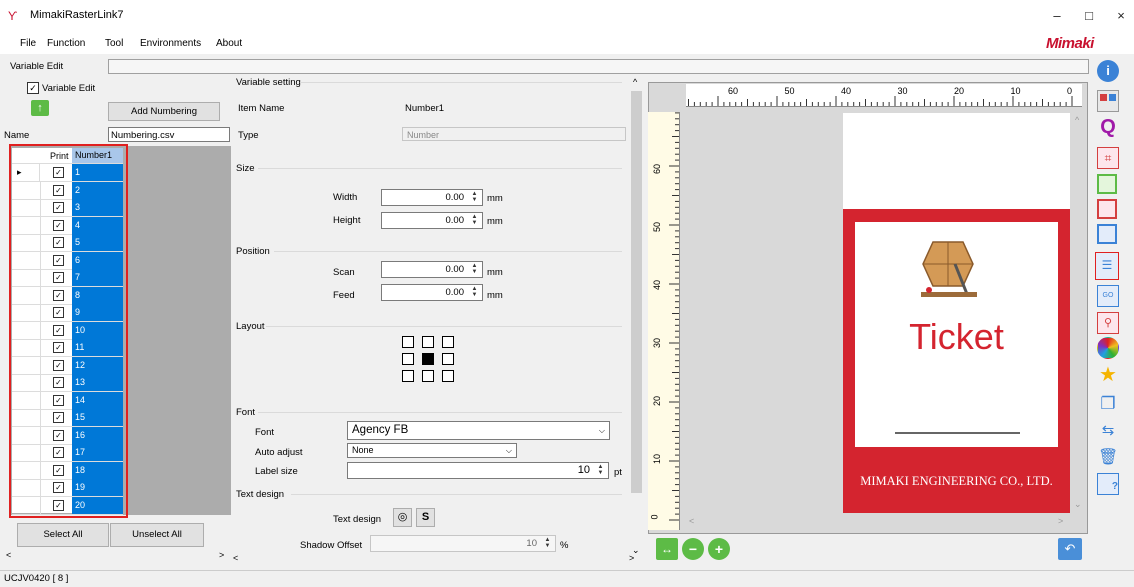 The image size is (1134, 587). I want to click on settings-scrollbar: ^ ⌄, so click(636, 317).